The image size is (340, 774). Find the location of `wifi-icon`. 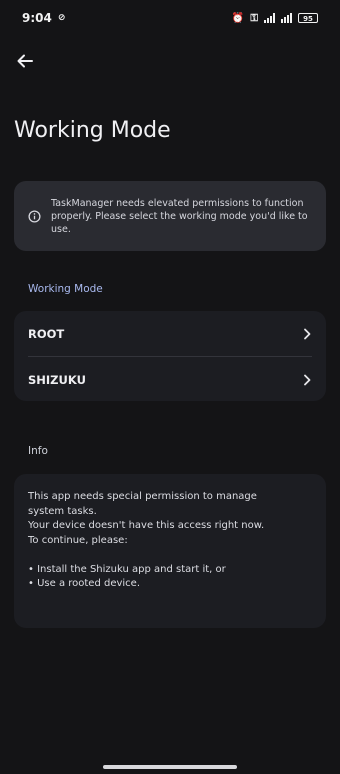

wifi-icon is located at coordinates (286, 18).